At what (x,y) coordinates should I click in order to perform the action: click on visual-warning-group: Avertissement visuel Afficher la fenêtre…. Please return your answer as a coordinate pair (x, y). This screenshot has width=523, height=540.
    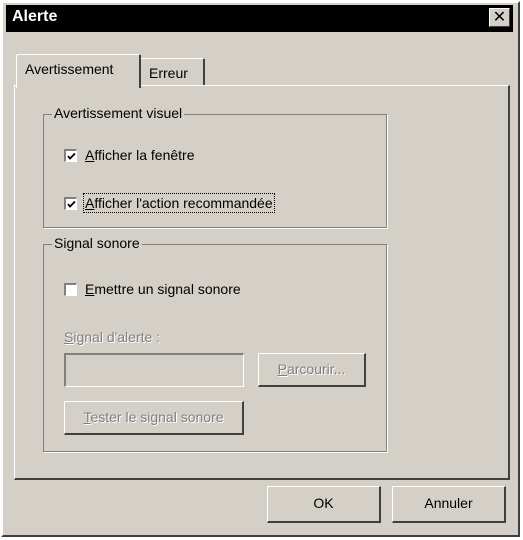
    Looking at the image, I should click on (215, 166).